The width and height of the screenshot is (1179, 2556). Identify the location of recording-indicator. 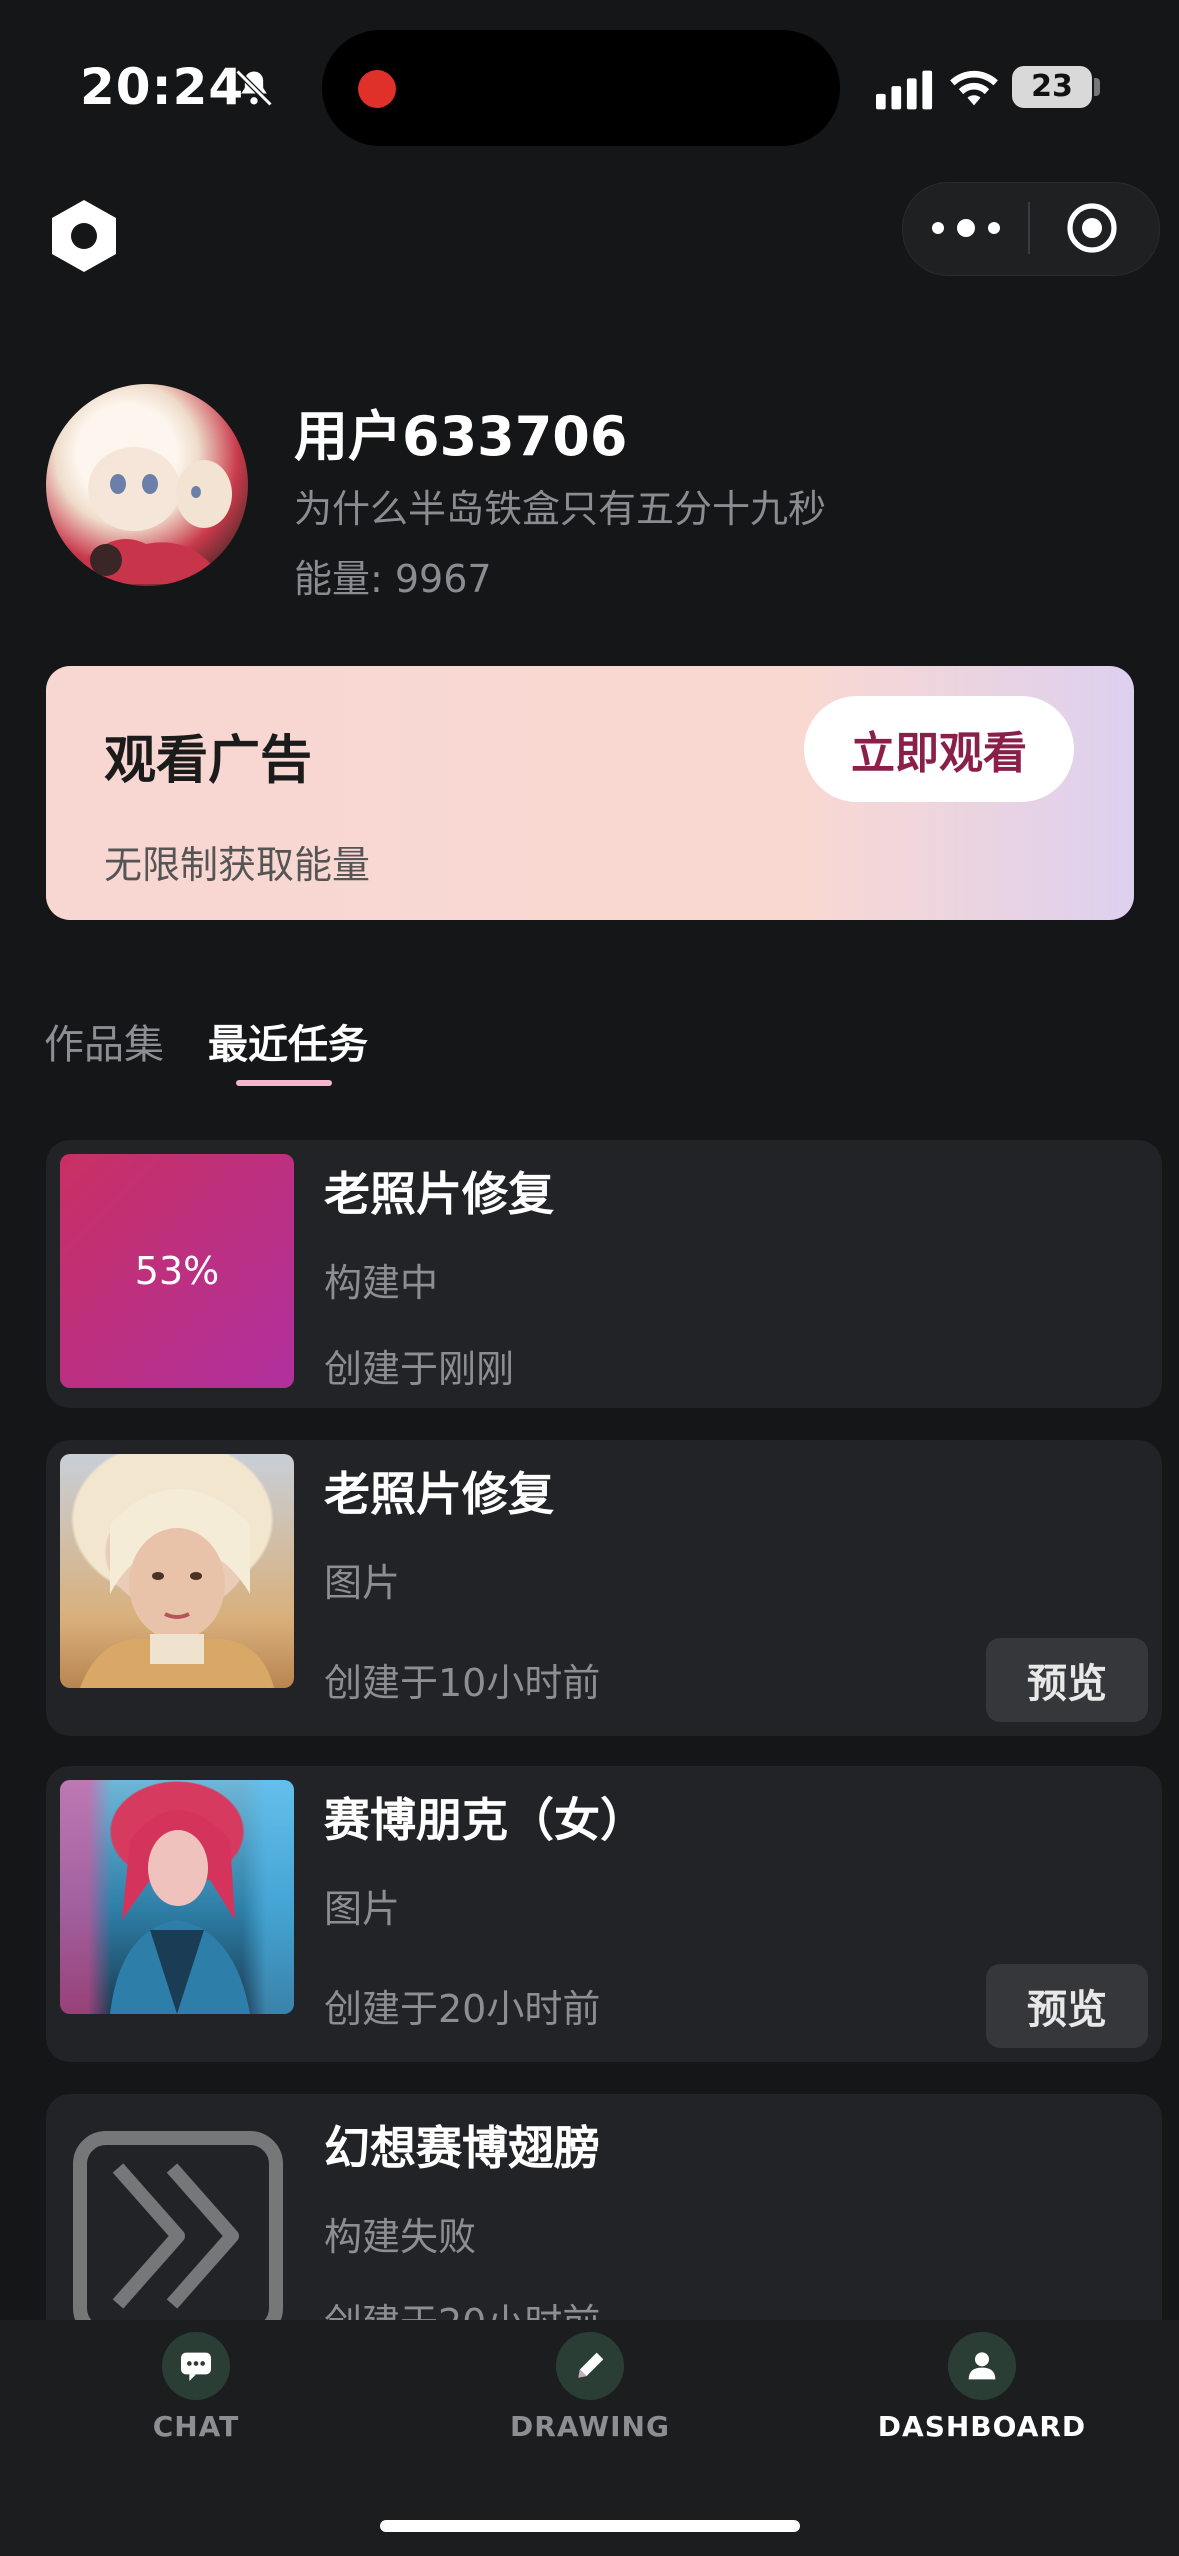
(377, 89).